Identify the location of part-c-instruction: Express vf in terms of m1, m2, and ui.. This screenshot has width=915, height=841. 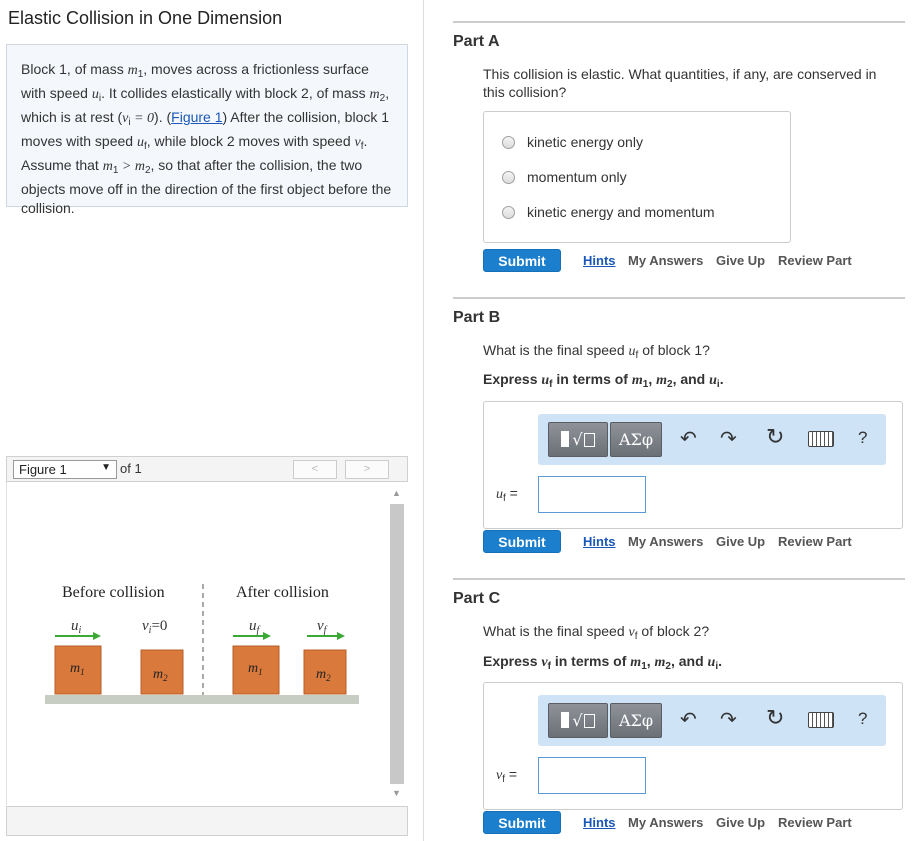
(603, 662).